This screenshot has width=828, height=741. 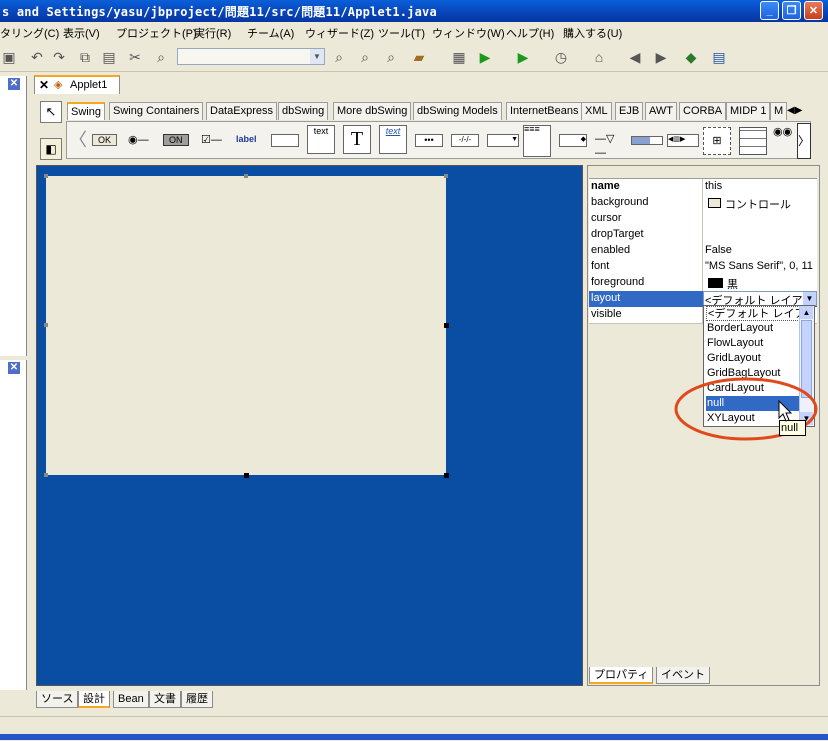 I want to click on tab-history: 履歴, so click(x=197, y=699).